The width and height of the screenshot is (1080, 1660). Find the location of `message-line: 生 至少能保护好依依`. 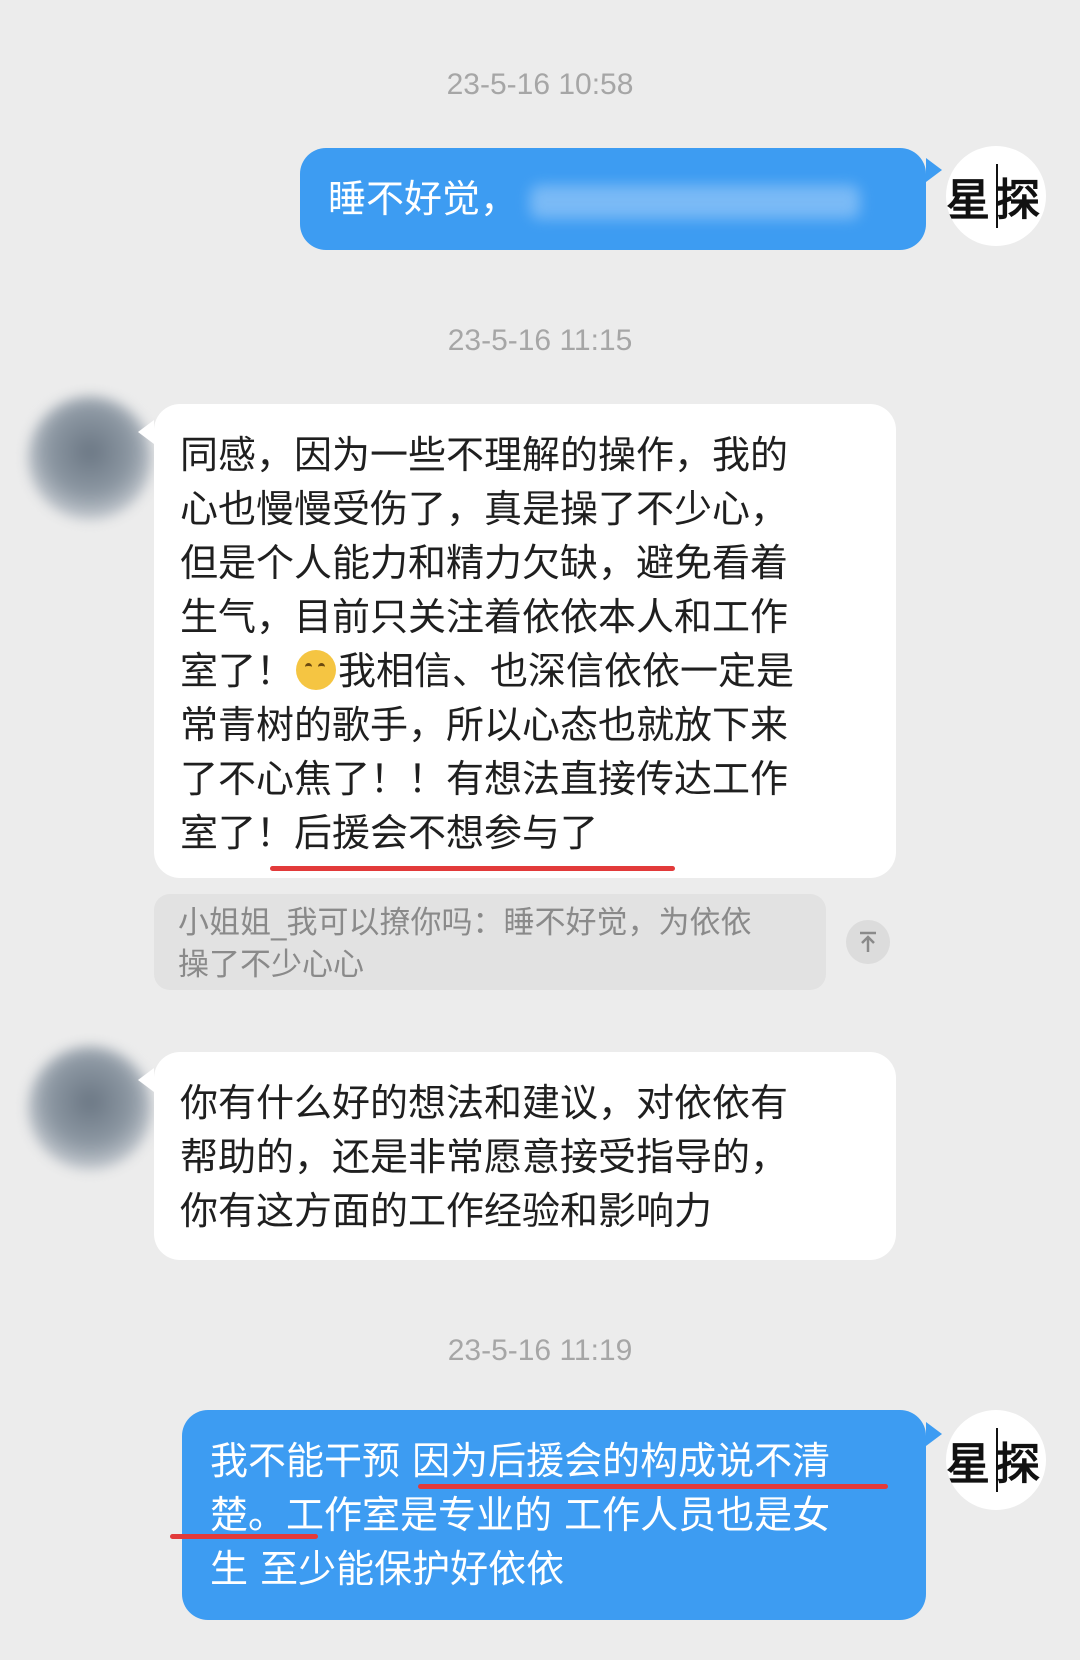

message-line: 生 至少能保护好依依 is located at coordinates (387, 1569).